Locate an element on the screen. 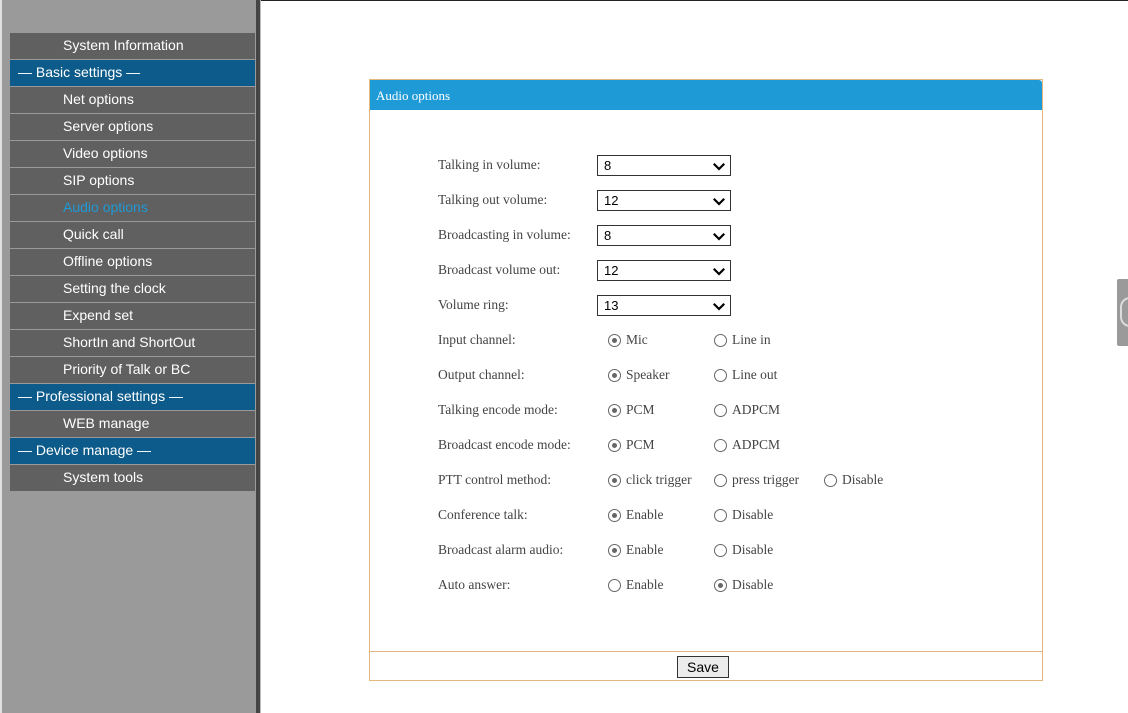 Image resolution: width=1128 pixels, height=713 pixels. save-button: Save is located at coordinates (703, 667).